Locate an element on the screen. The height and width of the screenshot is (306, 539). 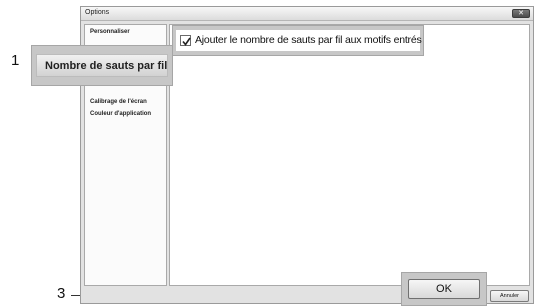
nav-item-nombre-sauts: Nombre de sauts par fil is located at coordinates (102, 65).